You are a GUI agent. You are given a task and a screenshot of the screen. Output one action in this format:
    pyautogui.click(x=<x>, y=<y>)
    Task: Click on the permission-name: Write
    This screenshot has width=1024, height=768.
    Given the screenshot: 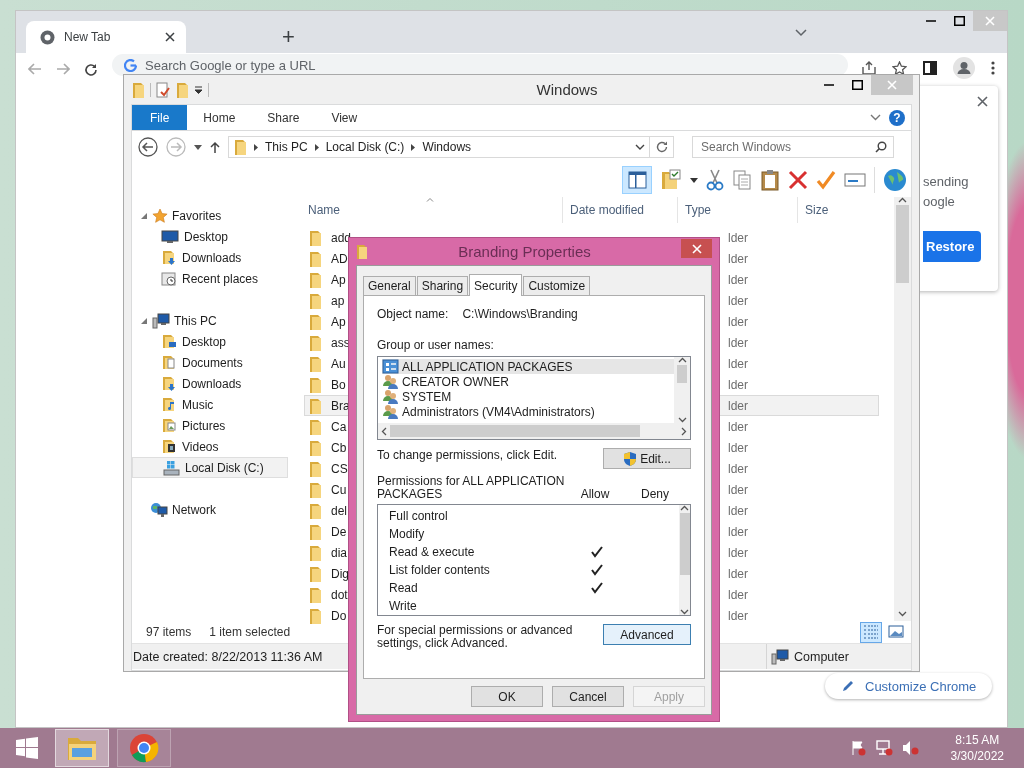 What is the action you would take?
    pyautogui.click(x=403, y=606)
    